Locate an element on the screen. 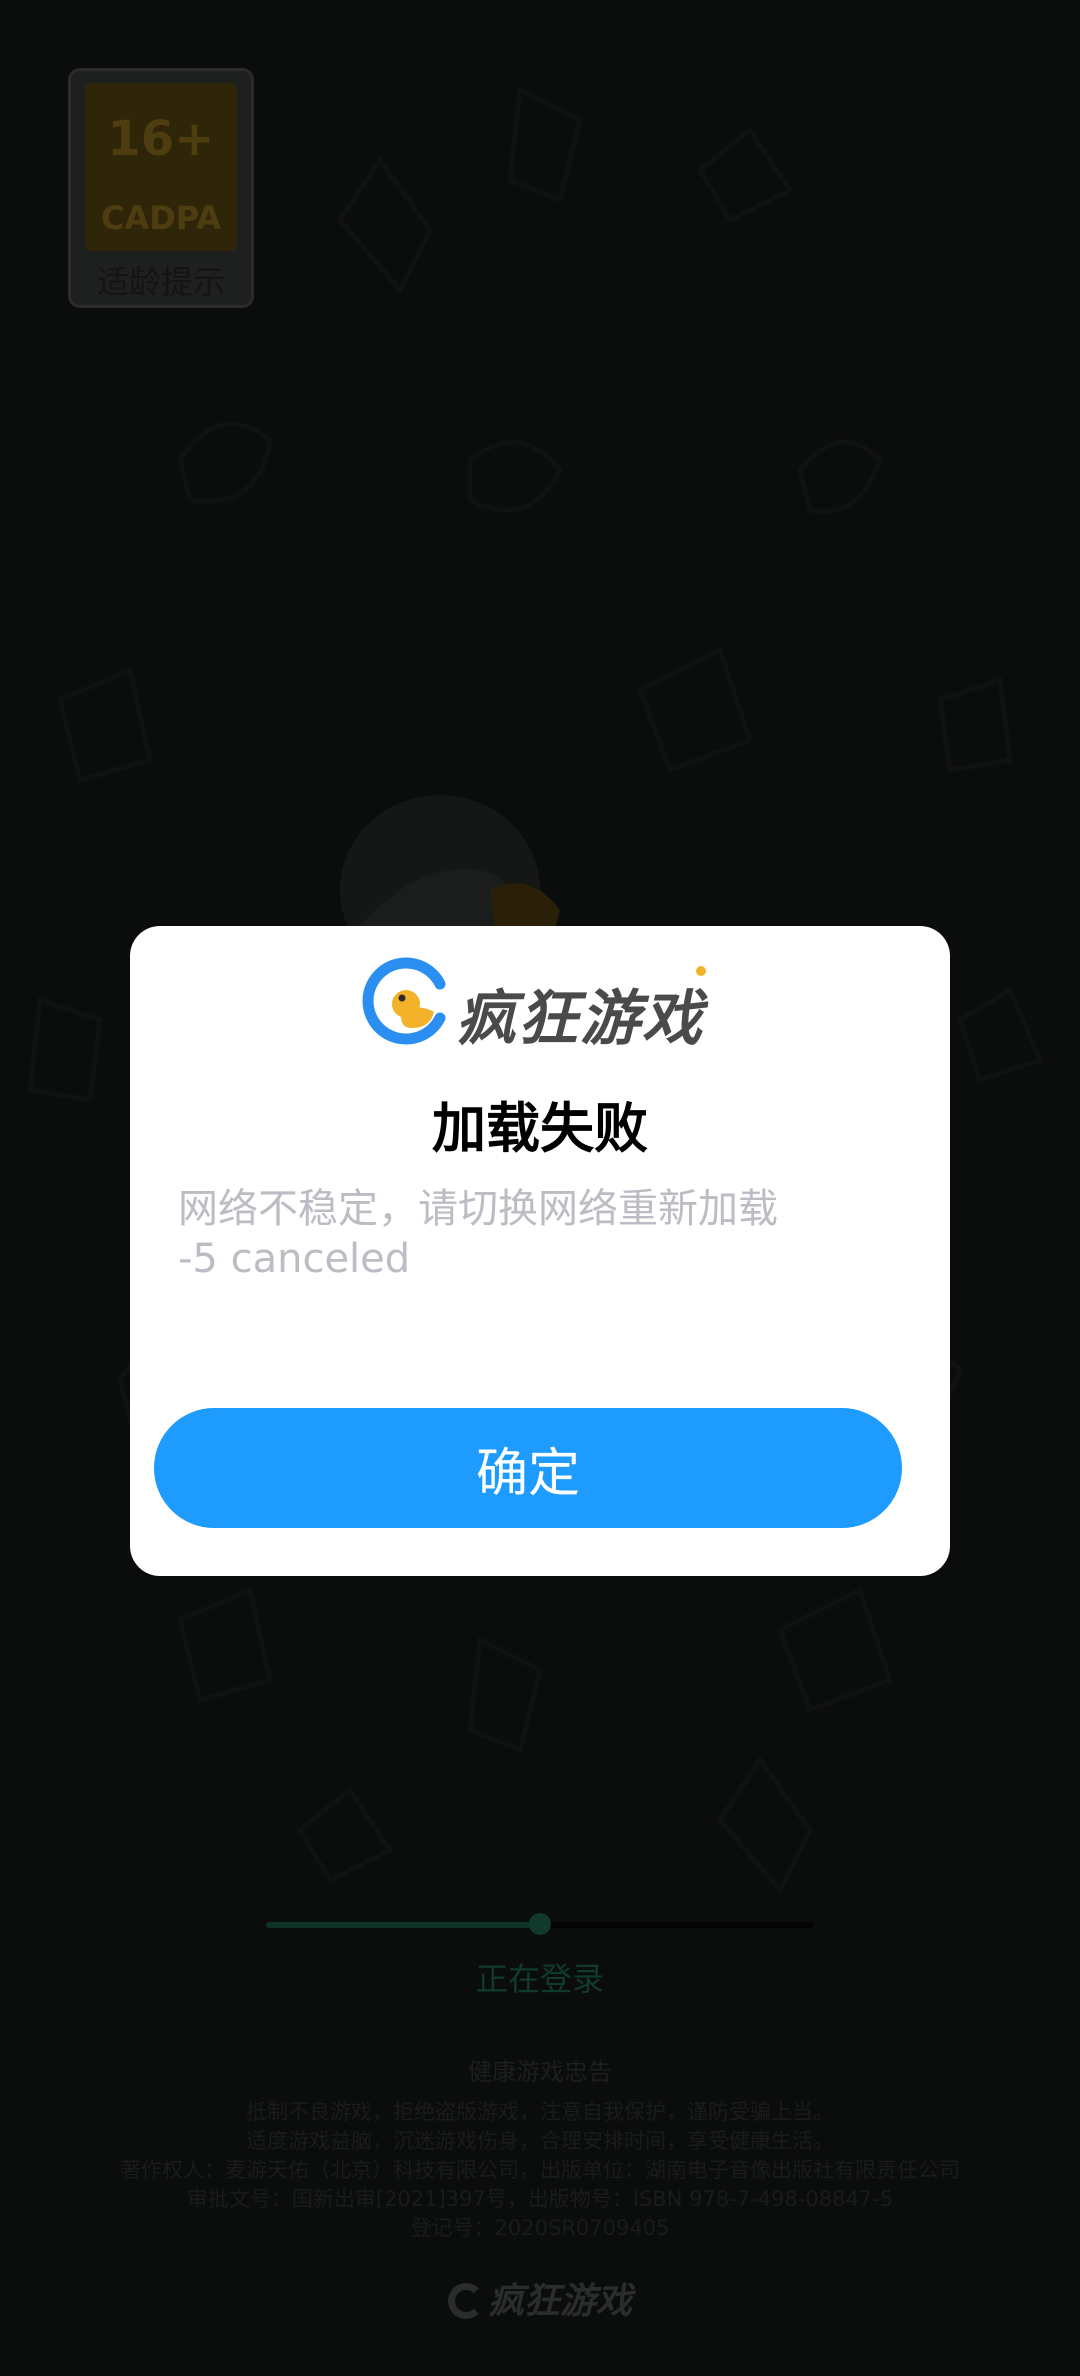 The height and width of the screenshot is (2376, 1080). footer-brand-name: 疯狂游戏 is located at coordinates (559, 2301).